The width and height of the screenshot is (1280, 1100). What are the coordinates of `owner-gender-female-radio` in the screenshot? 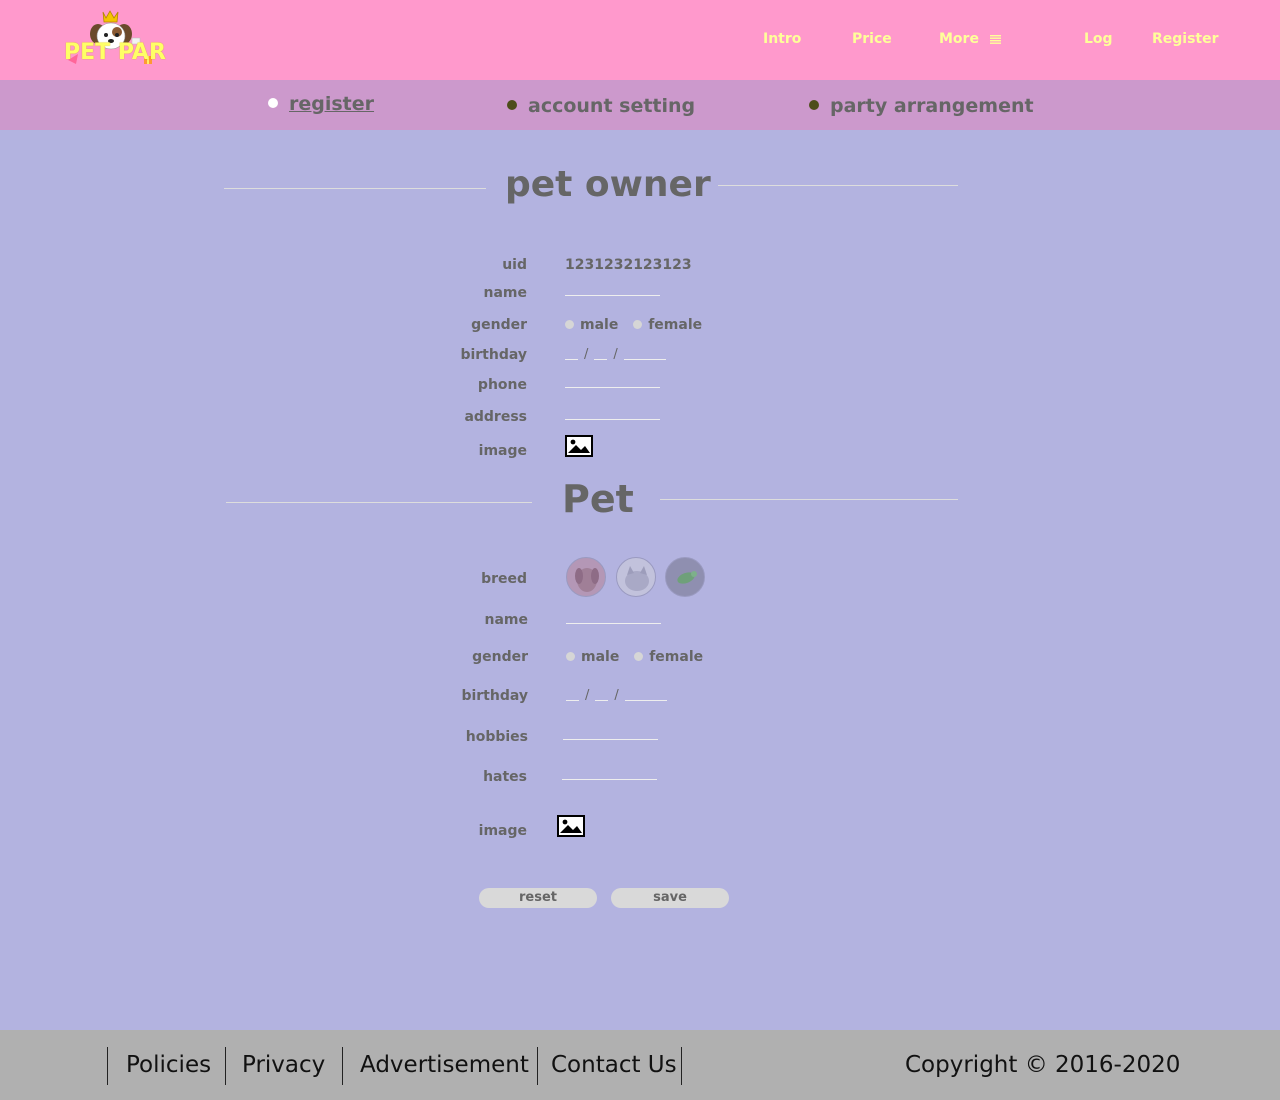 It's located at (638, 324).